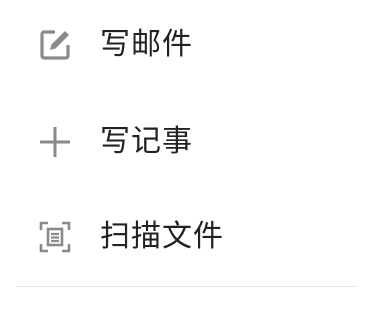  Describe the element at coordinates (162, 236) in the screenshot. I see `menu-item-label: 扫描文件` at that location.